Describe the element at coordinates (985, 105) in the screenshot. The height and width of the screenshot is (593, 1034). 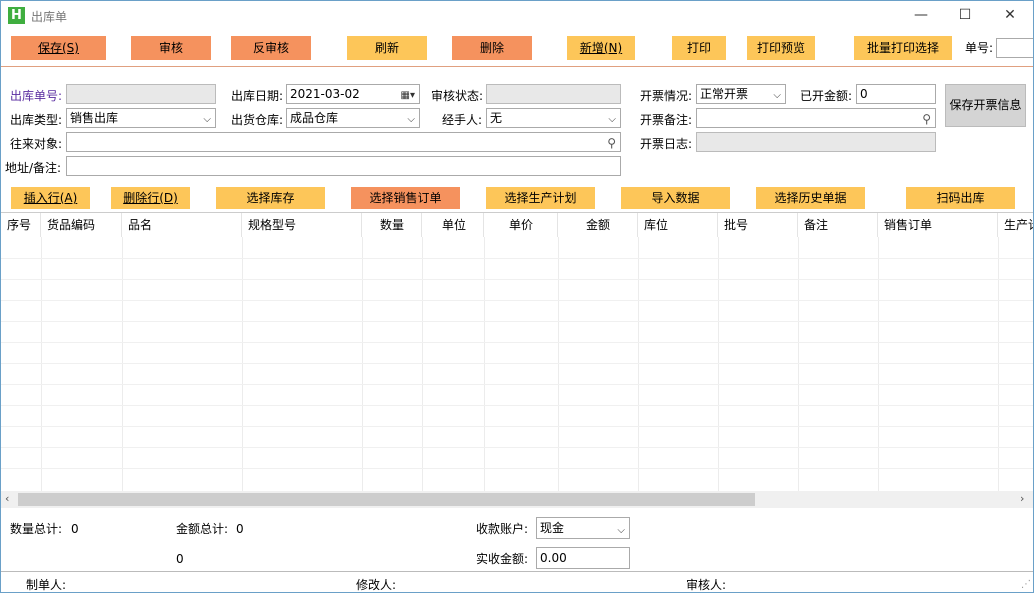
I see `save-invoice-button: 保存开票信息` at that location.